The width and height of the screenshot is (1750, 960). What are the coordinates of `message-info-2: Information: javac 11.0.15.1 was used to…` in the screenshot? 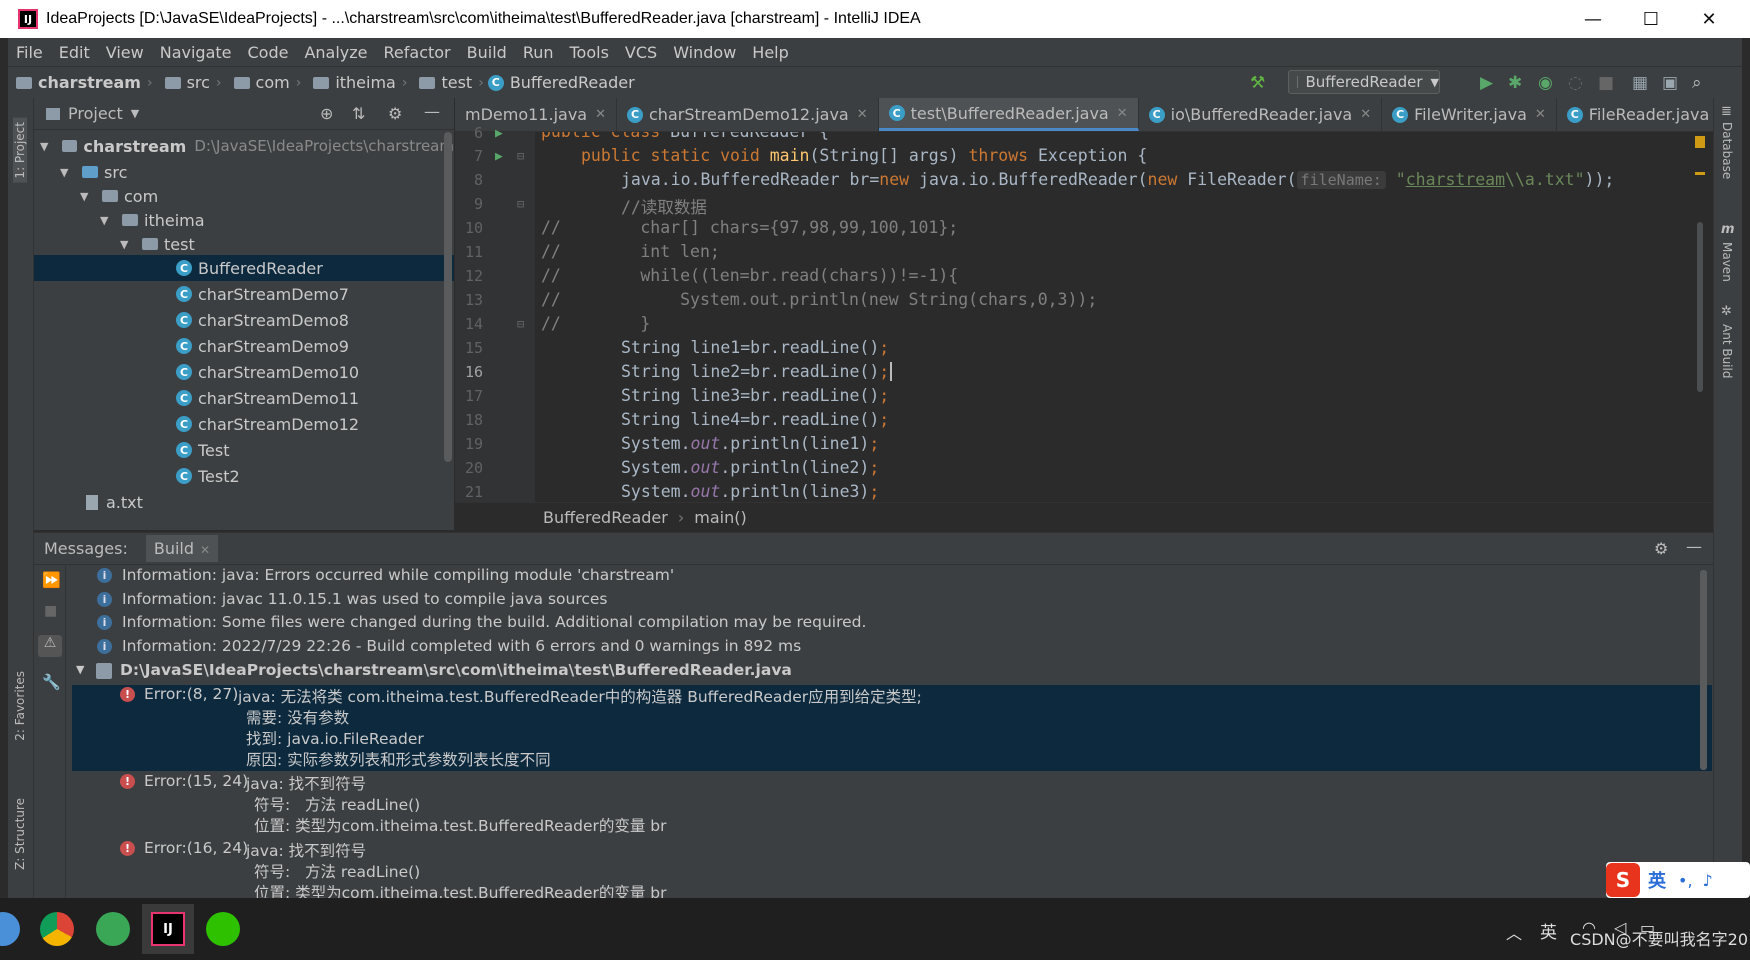 It's located at (365, 599).